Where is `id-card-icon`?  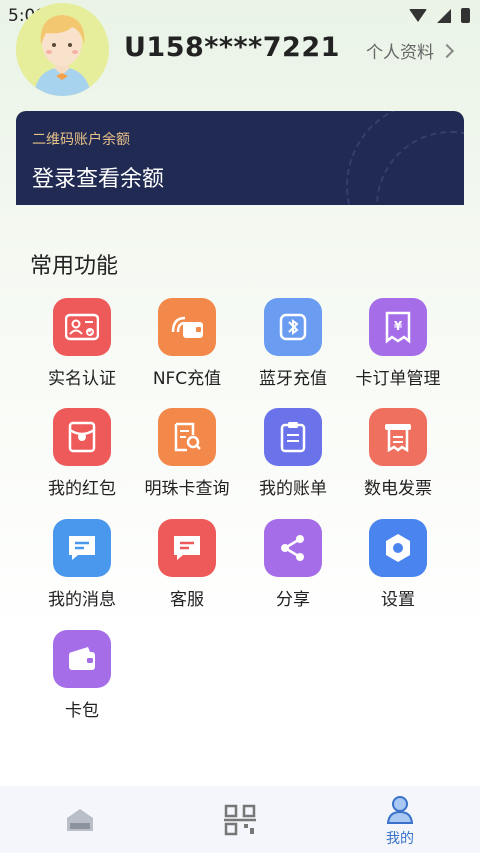
id-card-icon is located at coordinates (82, 327).